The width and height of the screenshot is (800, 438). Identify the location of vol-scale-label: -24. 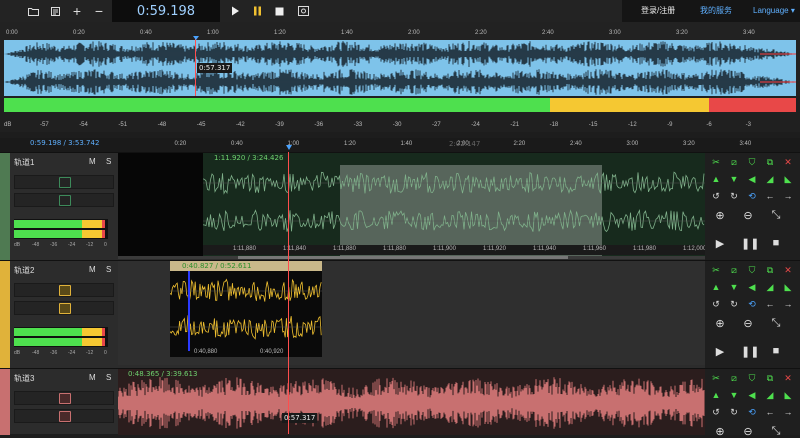
(72, 353).